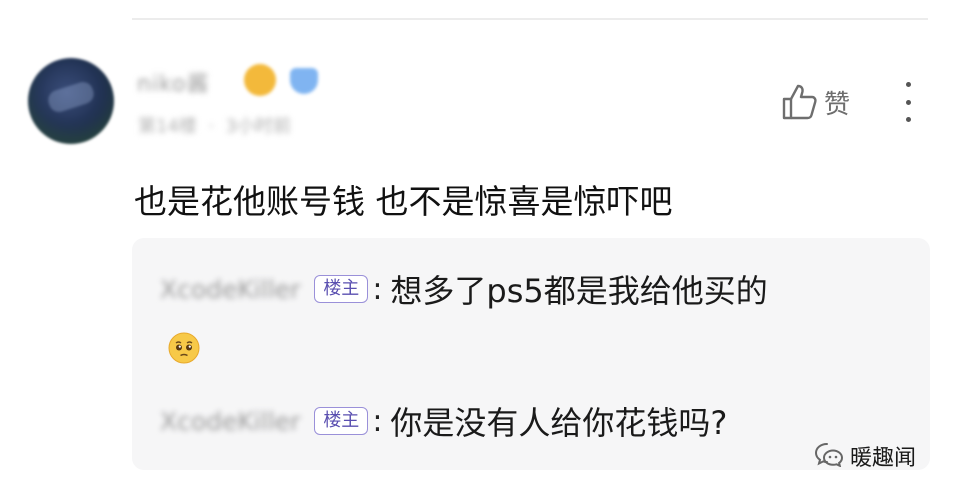 This screenshot has height=497, width=960. I want to click on reply-item: XcodeKiller 楼主 : 你是没有人给你花钱吗?, so click(443, 421).